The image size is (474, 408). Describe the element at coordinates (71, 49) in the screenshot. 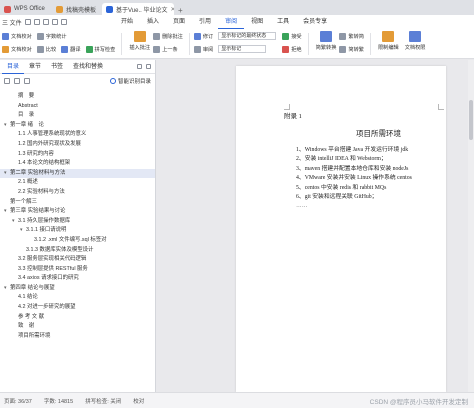

I see `translate-button: 翻译` at that location.